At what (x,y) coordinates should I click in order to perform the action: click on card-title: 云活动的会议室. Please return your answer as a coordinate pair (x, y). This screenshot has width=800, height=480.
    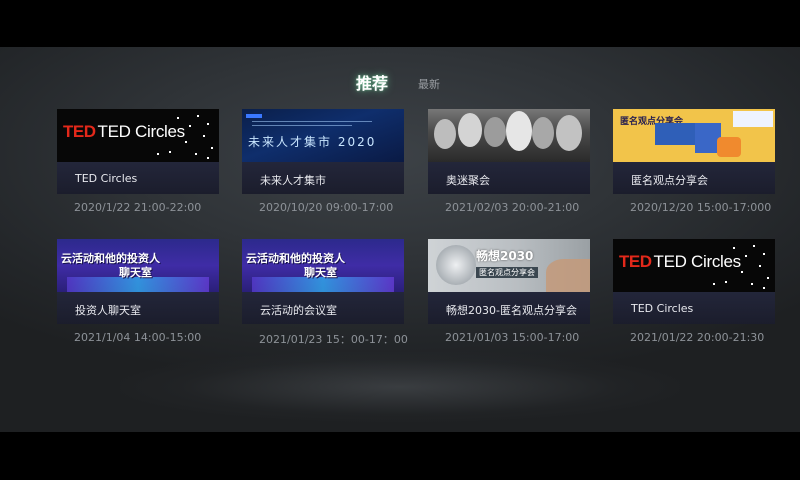
    Looking at the image, I should click on (298, 310).